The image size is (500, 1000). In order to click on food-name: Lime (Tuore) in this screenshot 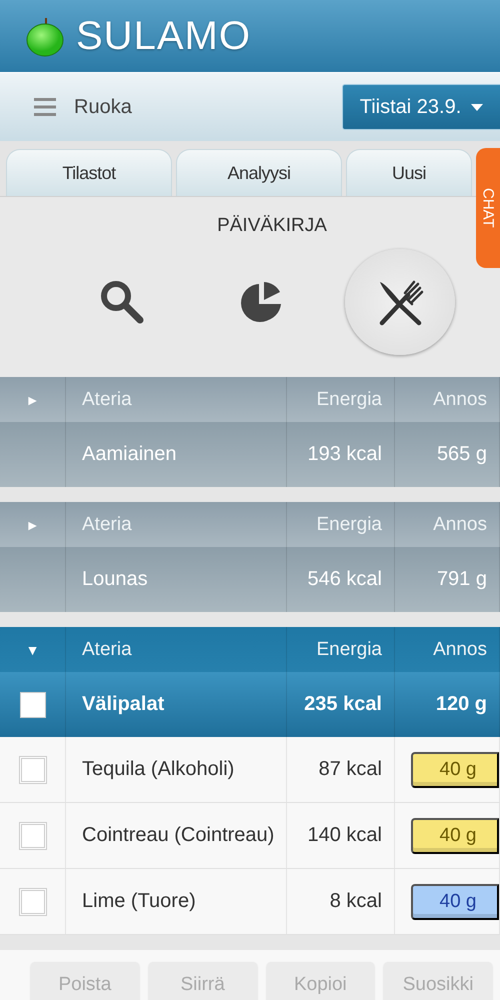, I will do `click(139, 901)`.